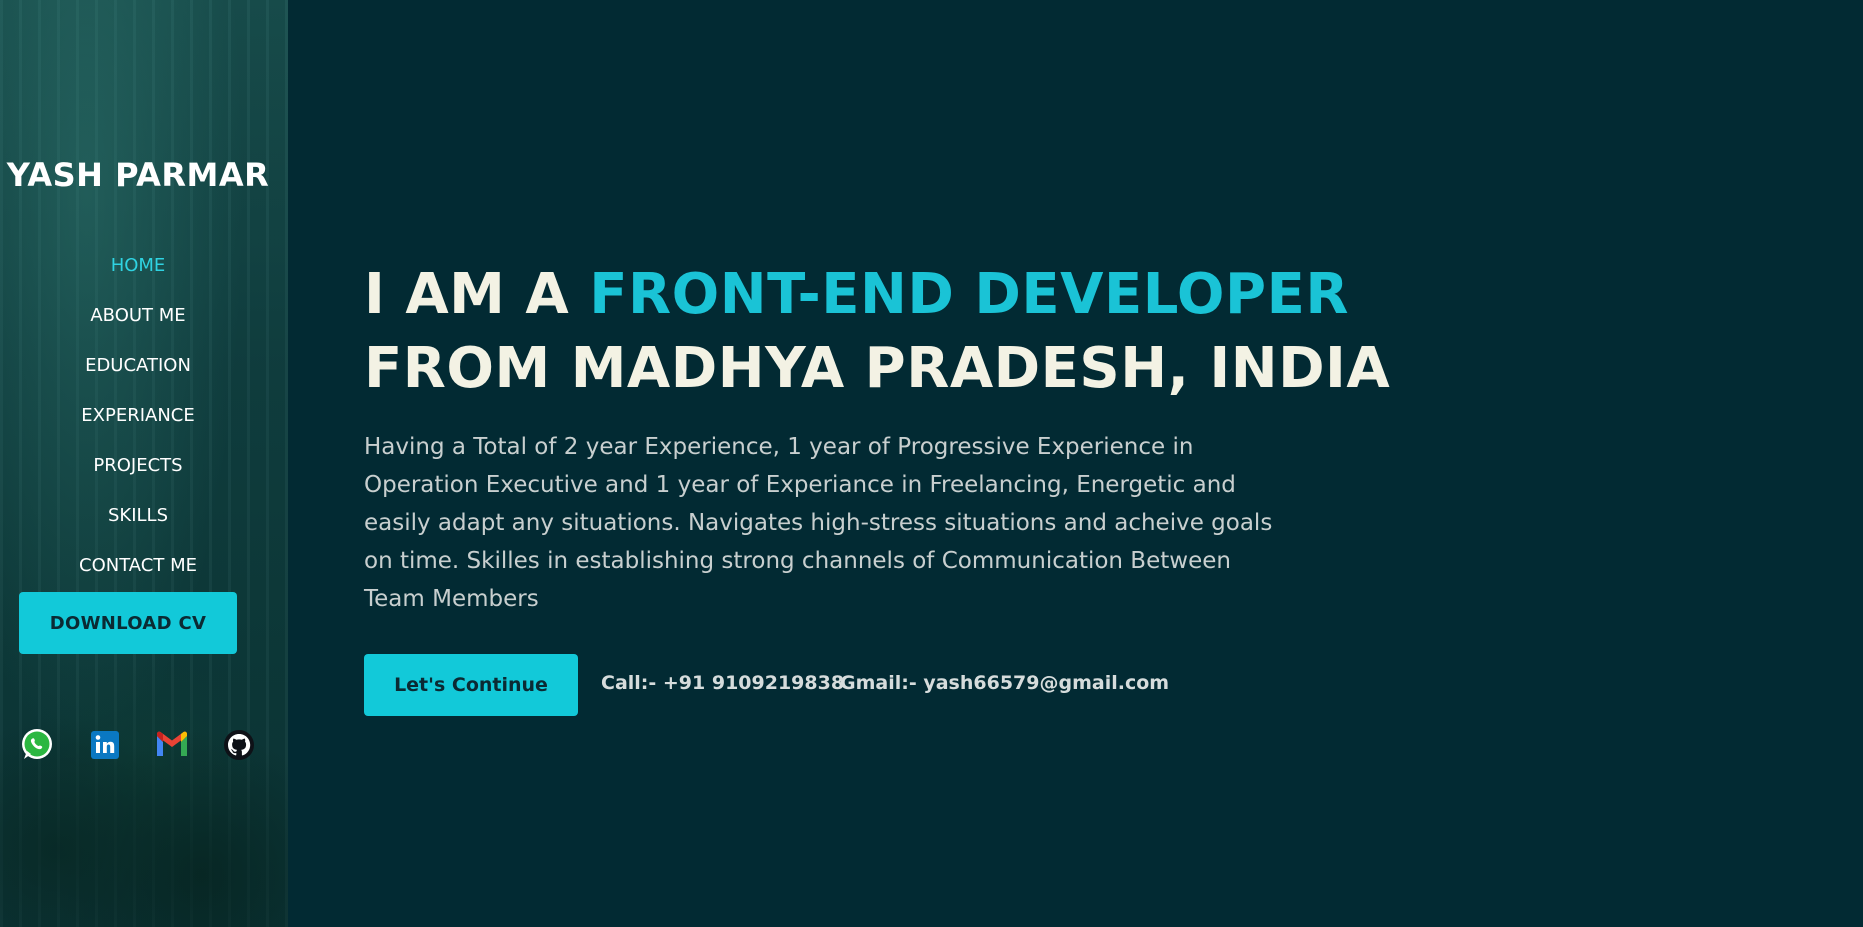 Image resolution: width=1863 pixels, height=927 pixels. I want to click on forest-background, so click(144, 797).